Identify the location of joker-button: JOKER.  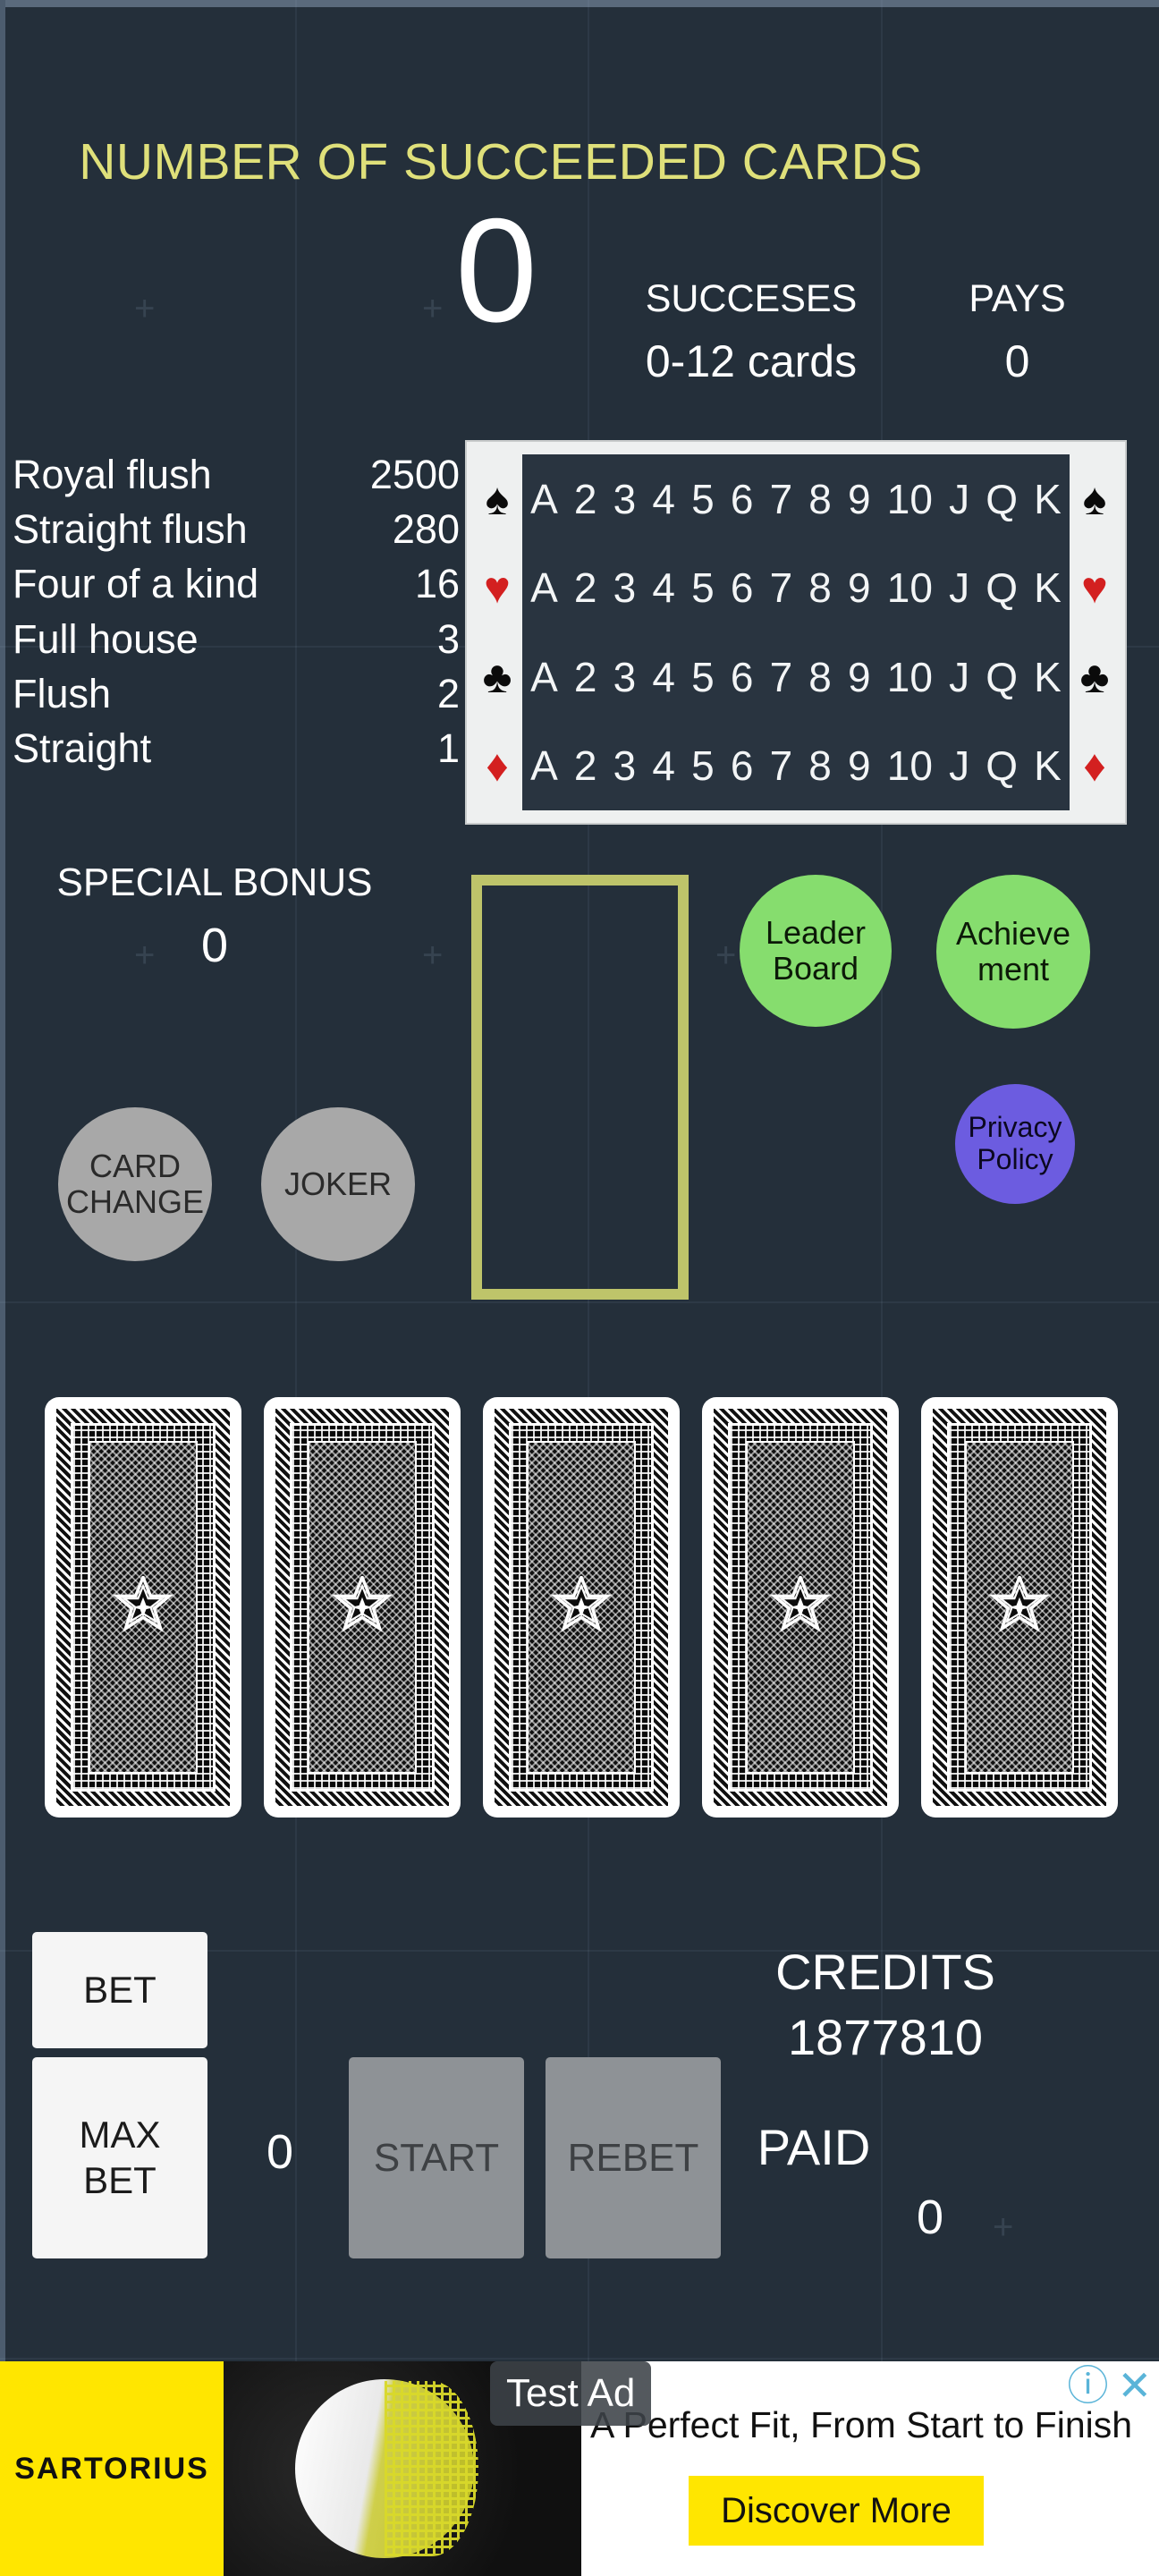
(338, 1184).